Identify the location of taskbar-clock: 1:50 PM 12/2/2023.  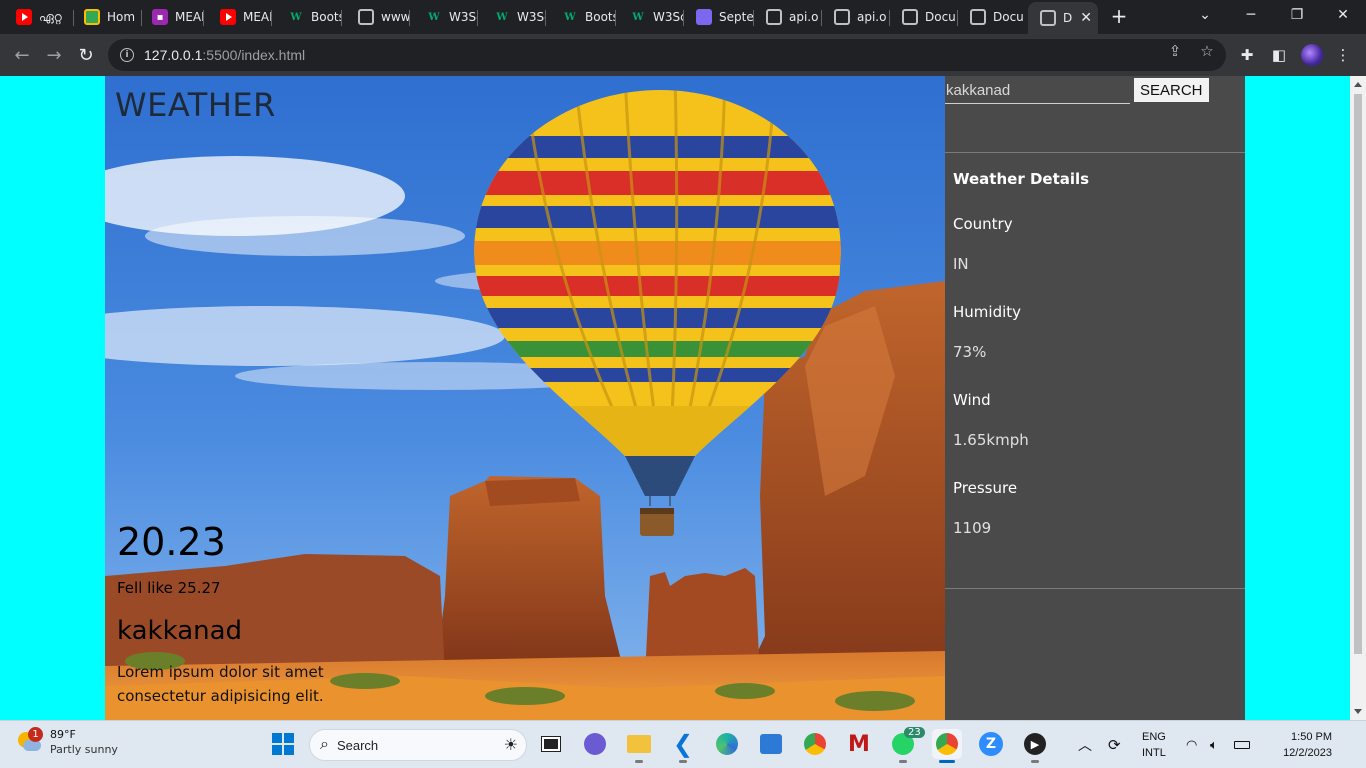
(1297, 745).